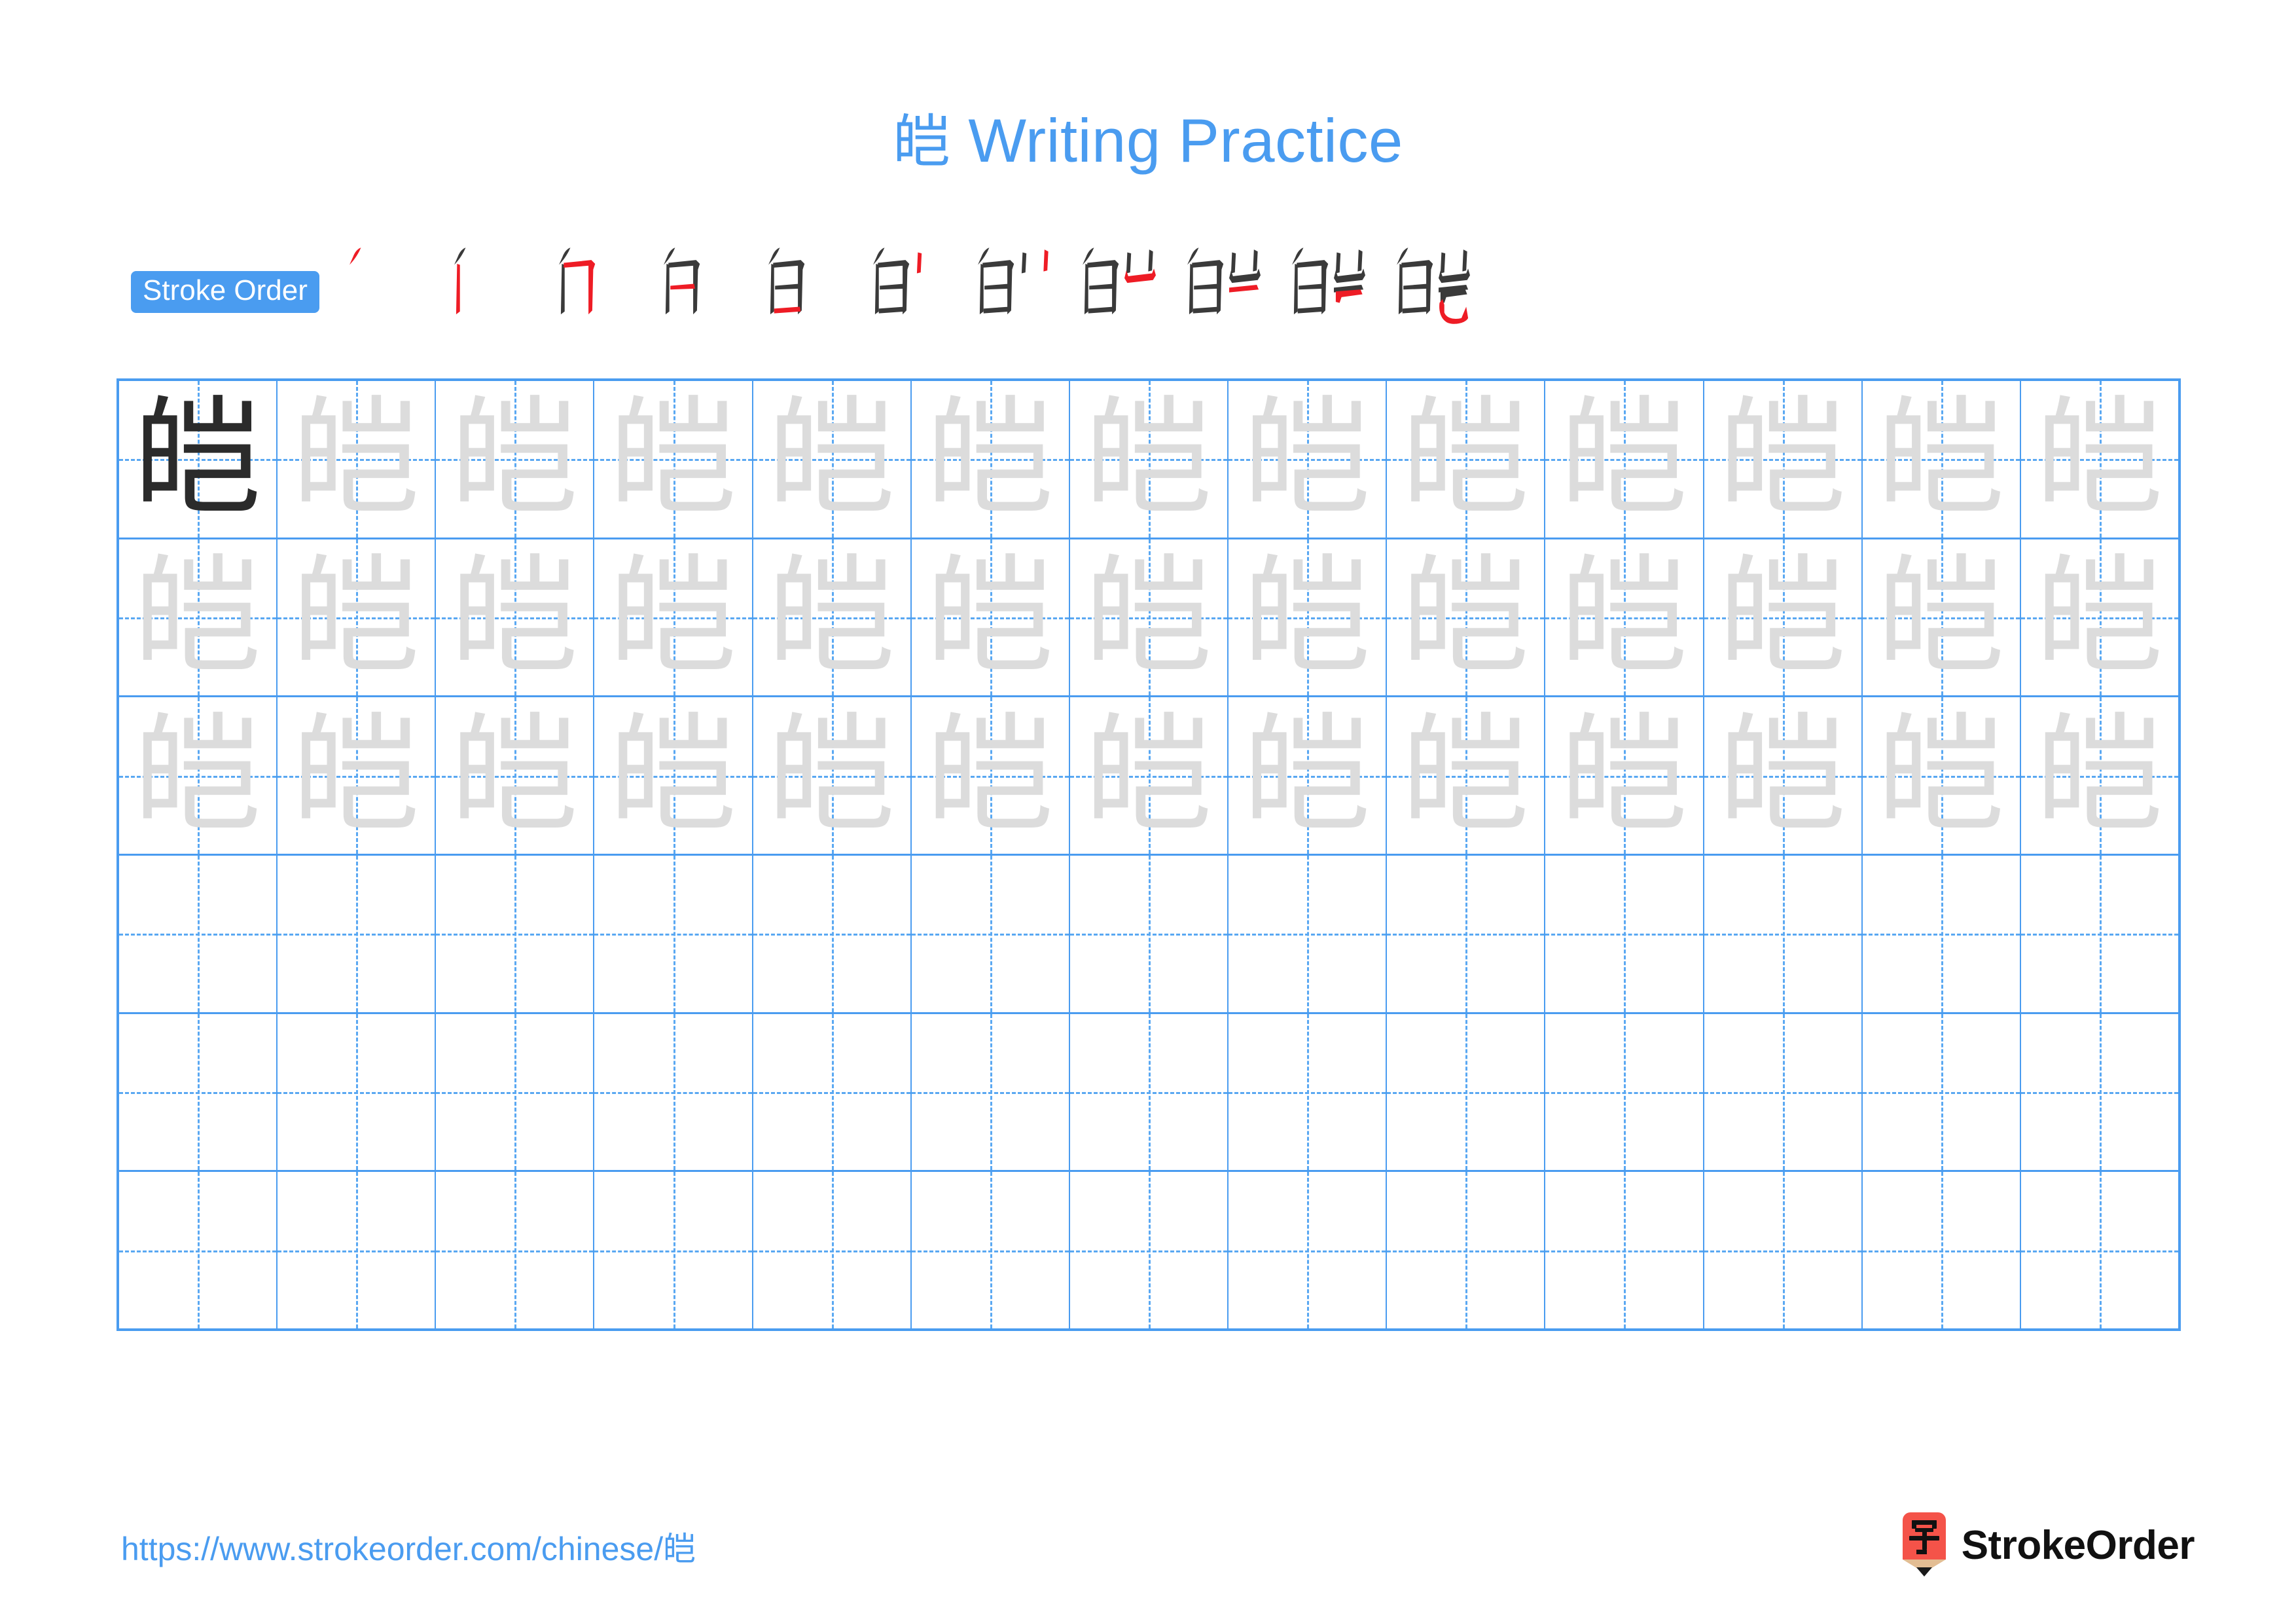  Describe the element at coordinates (408, 1546) in the screenshot. I see `footer-url-link: https://www.strokeorder.com/chinese/皑` at that location.